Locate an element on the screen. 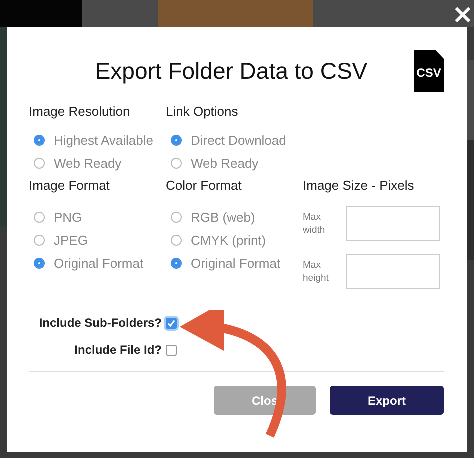  field-label: Max width is located at coordinates (314, 223).